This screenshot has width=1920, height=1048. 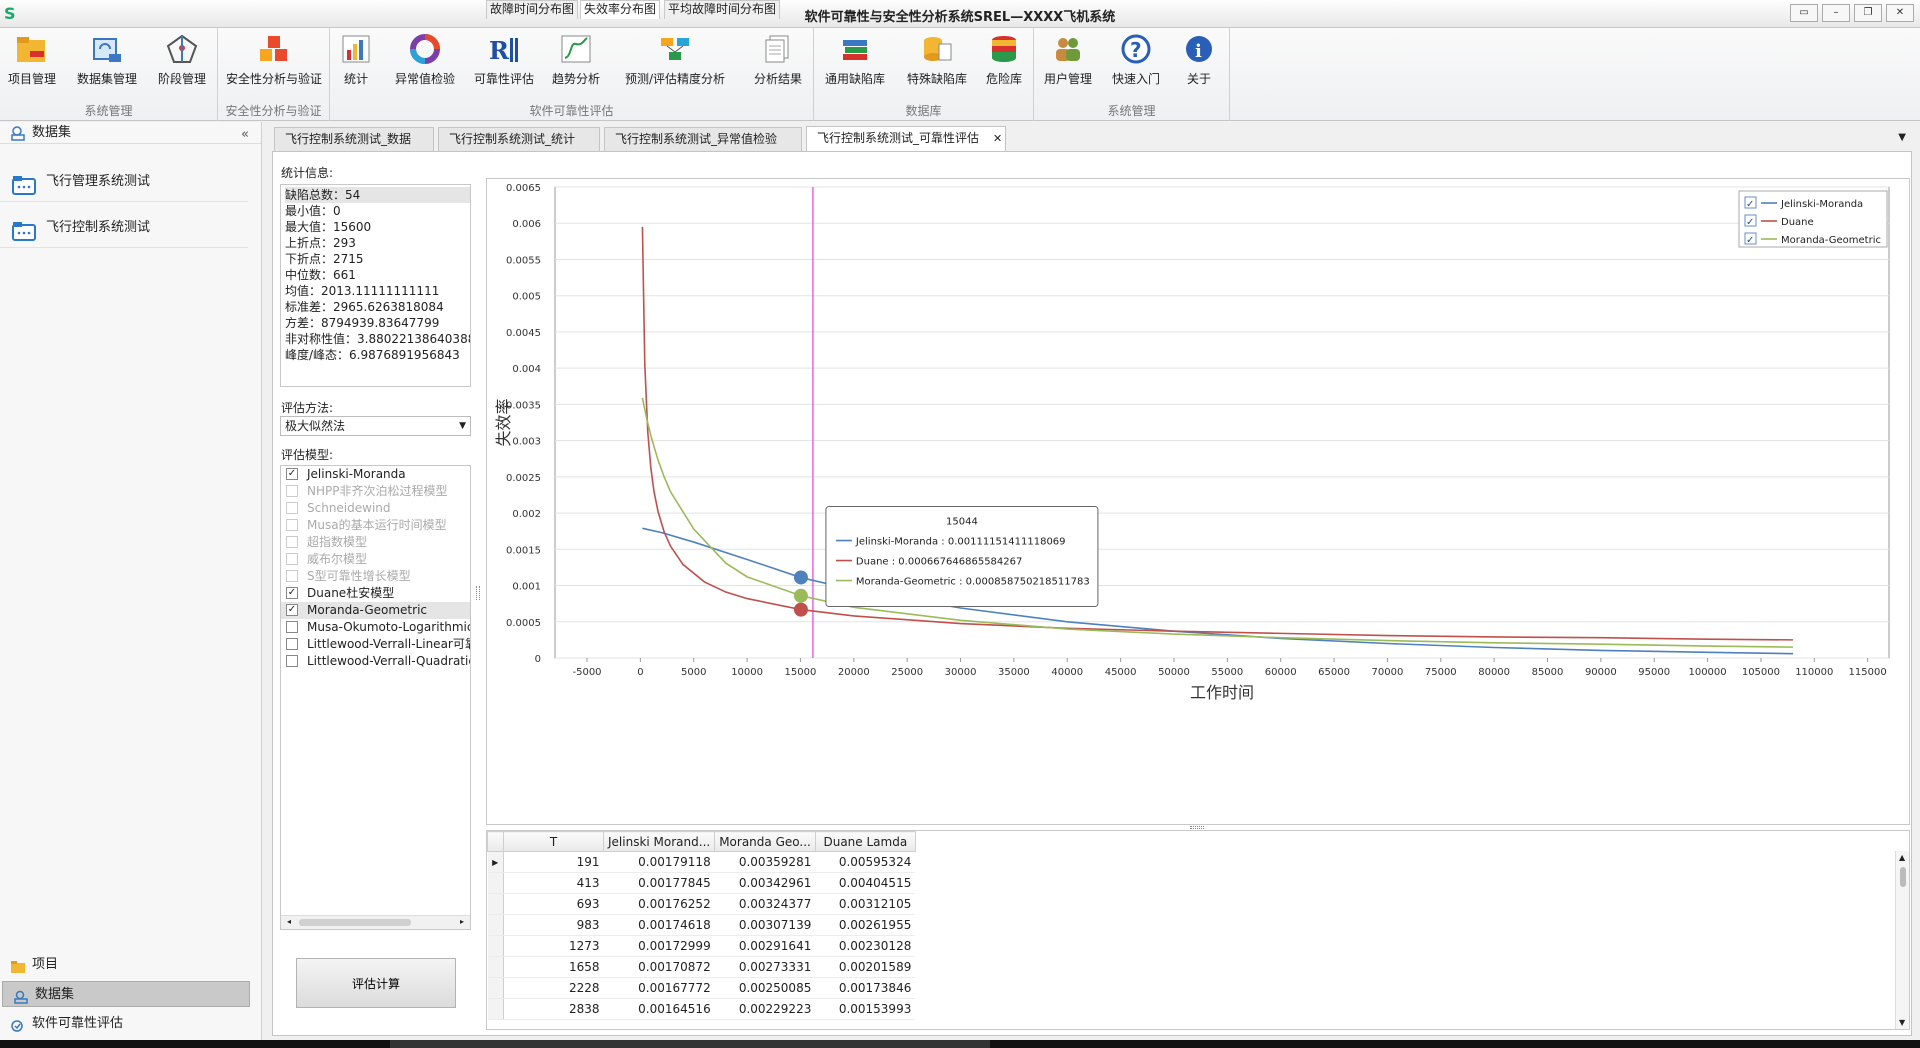 What do you see at coordinates (1902, 137) in the screenshot?
I see `tab-list-dropdown-icon: ▼` at bounding box center [1902, 137].